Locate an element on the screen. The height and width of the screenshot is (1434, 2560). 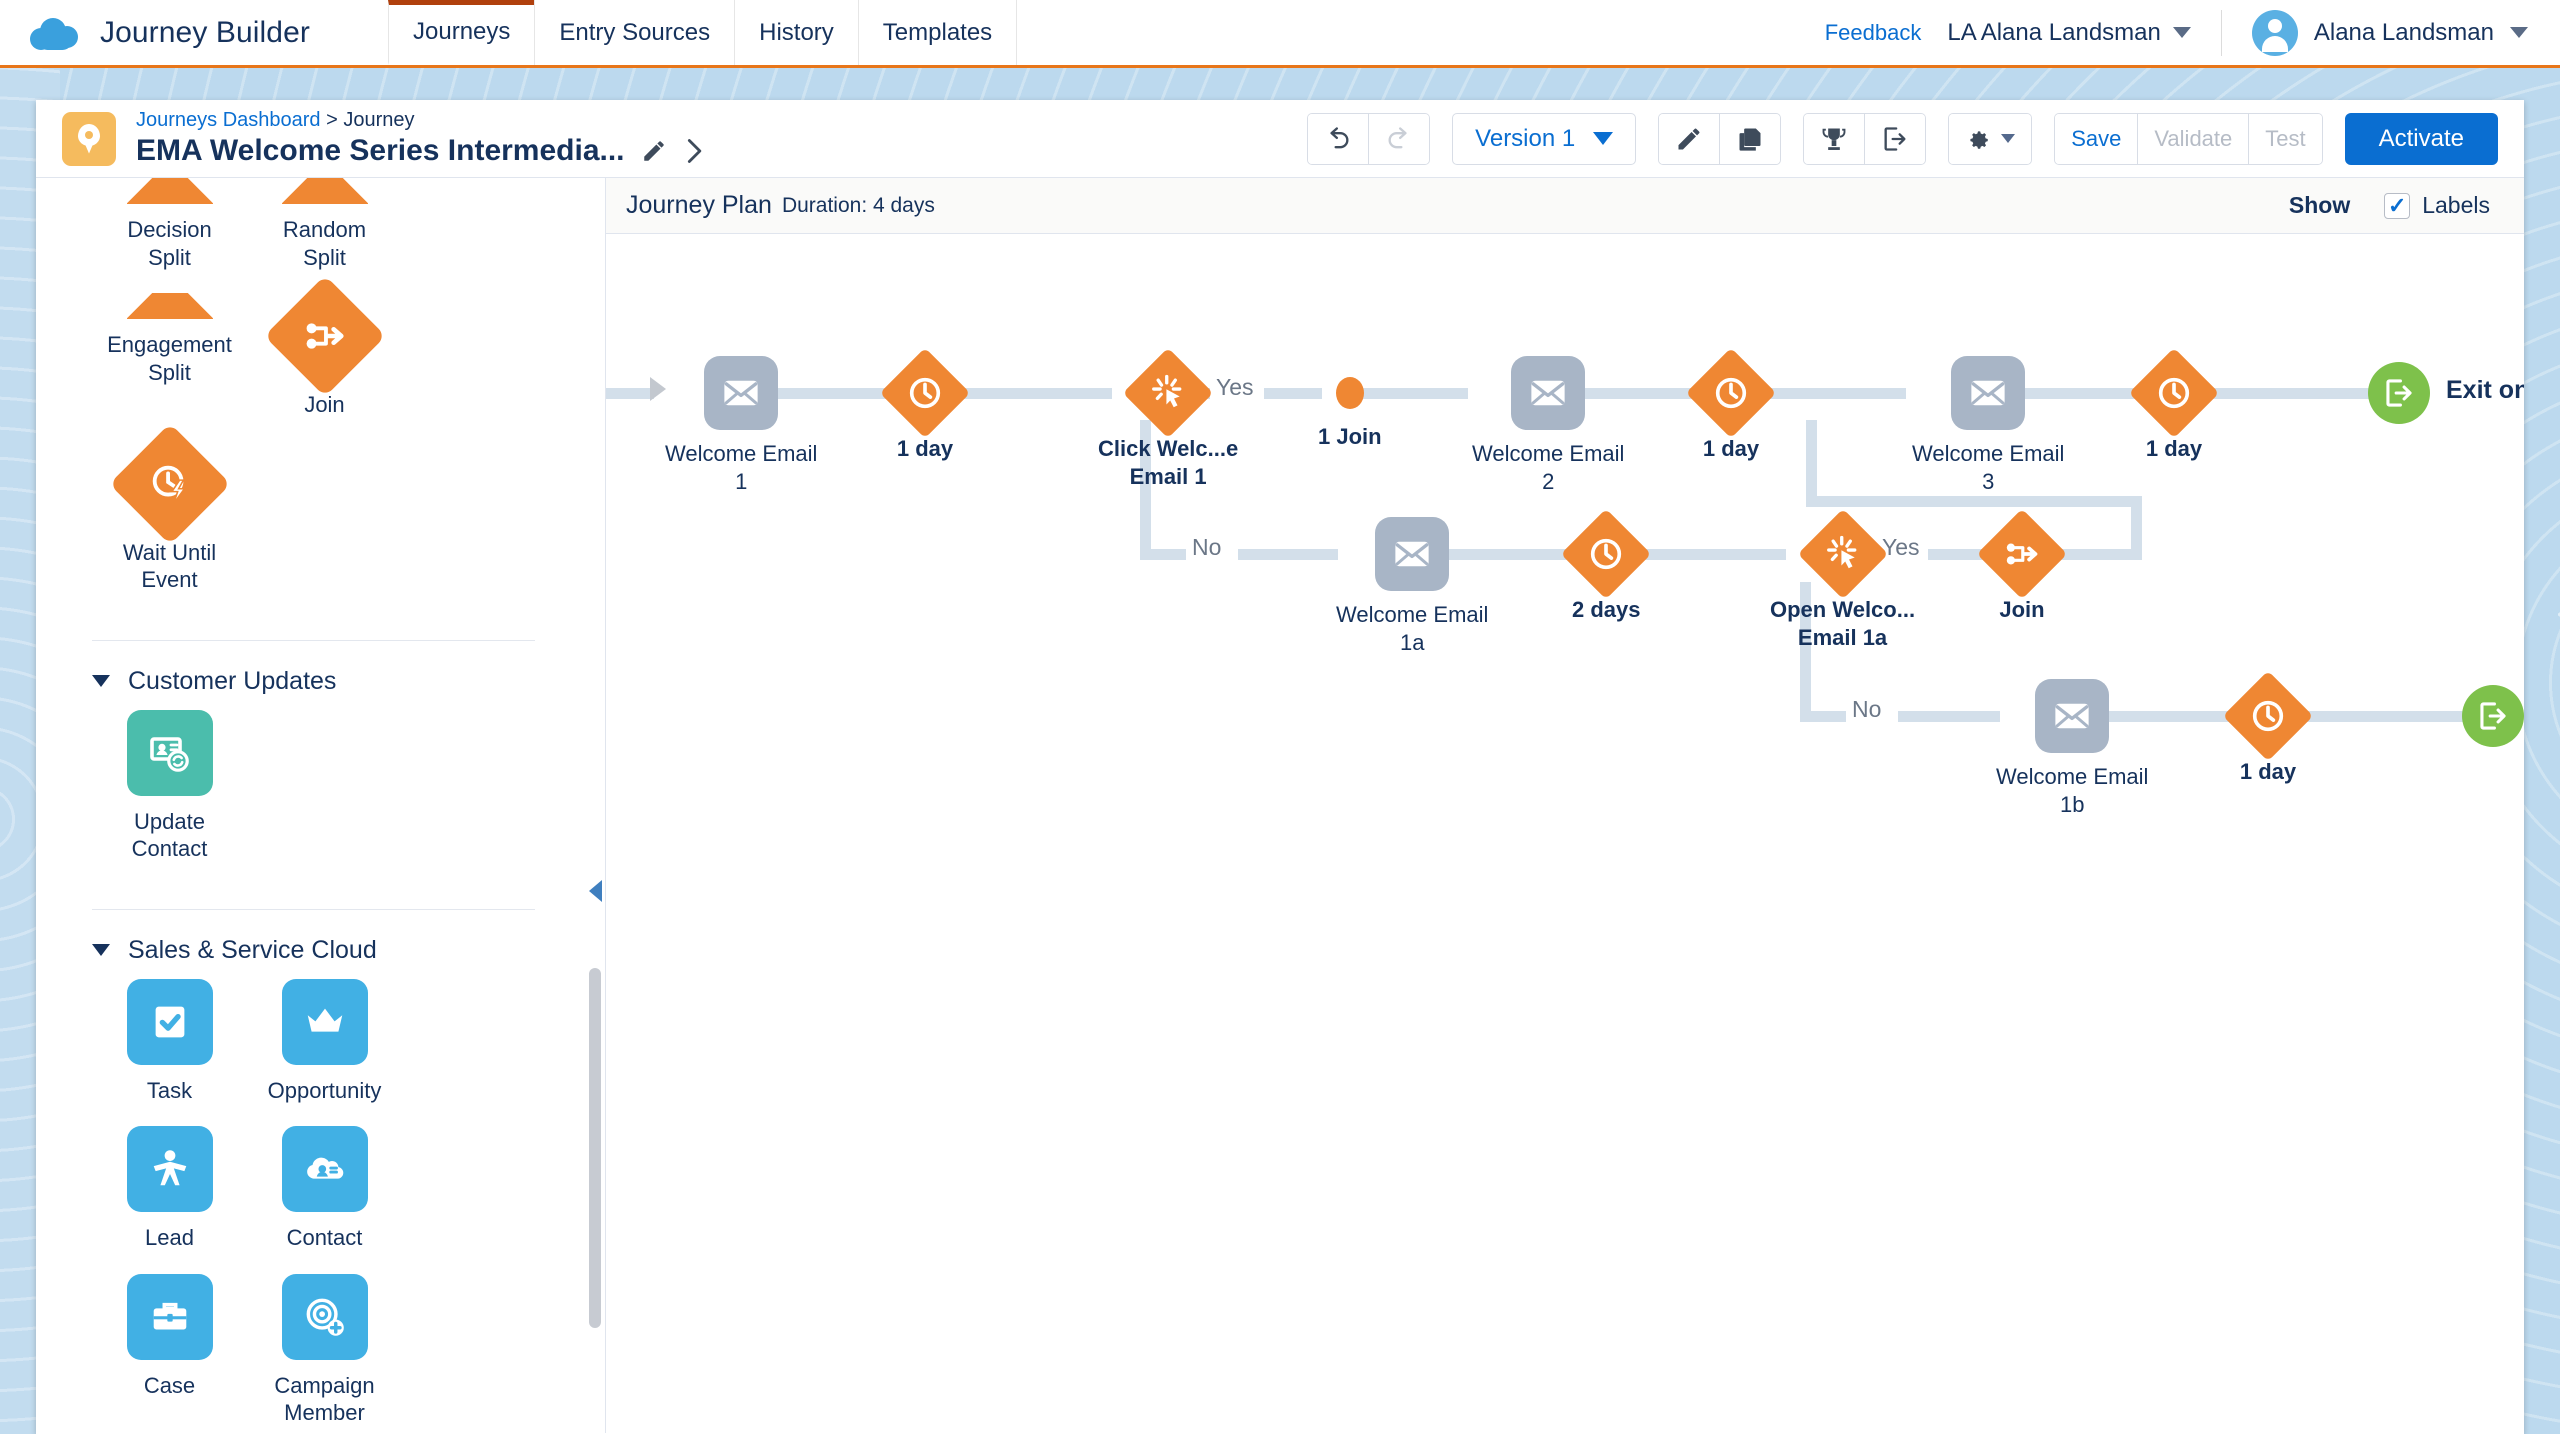
node-welcome-email-1b: Welcome Email 1b is located at coordinates (2072, 749).